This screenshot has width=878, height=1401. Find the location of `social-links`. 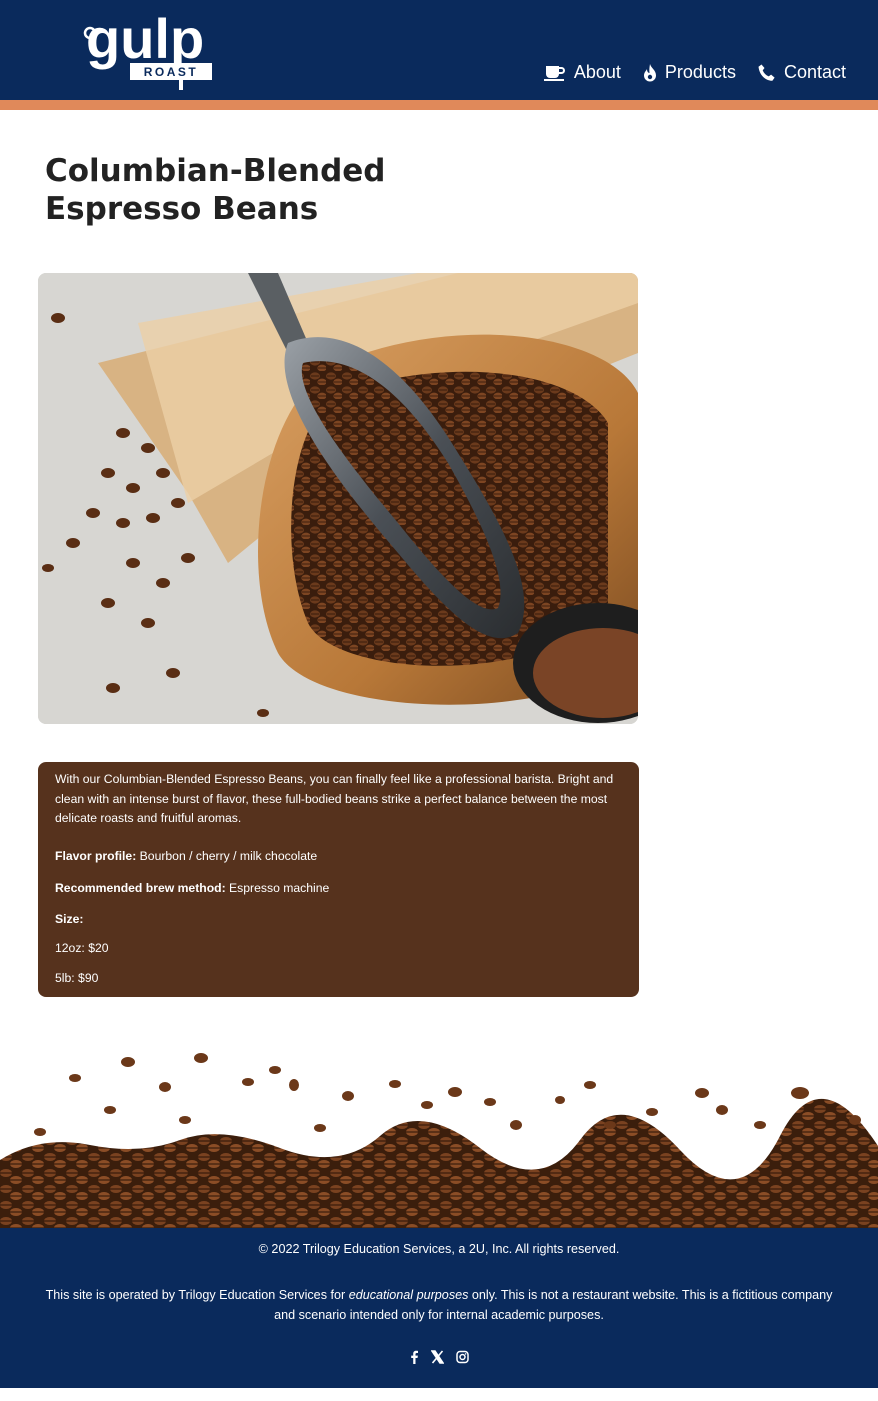

social-links is located at coordinates (439, 1358).